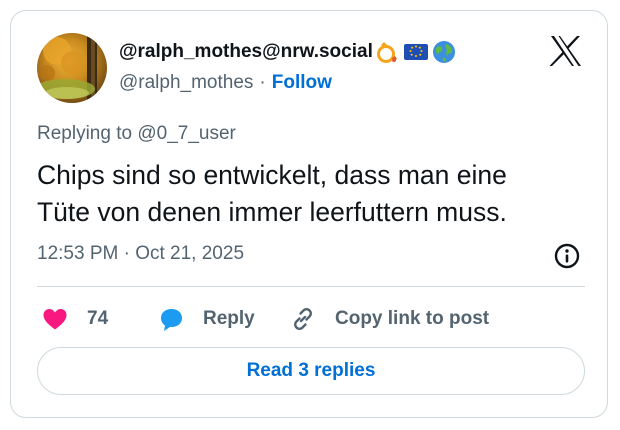  What do you see at coordinates (302, 83) in the screenshot?
I see `follow-button: Follow` at bounding box center [302, 83].